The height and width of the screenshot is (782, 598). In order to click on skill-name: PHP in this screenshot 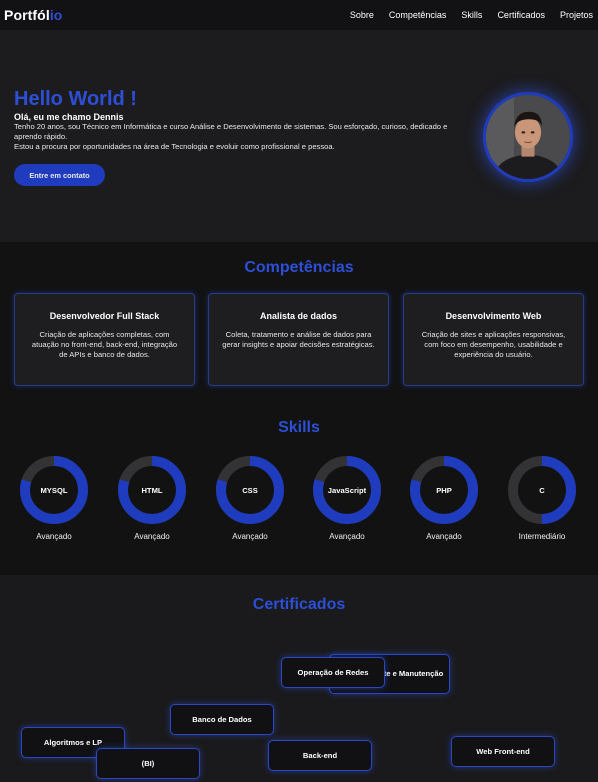, I will do `click(444, 490)`.